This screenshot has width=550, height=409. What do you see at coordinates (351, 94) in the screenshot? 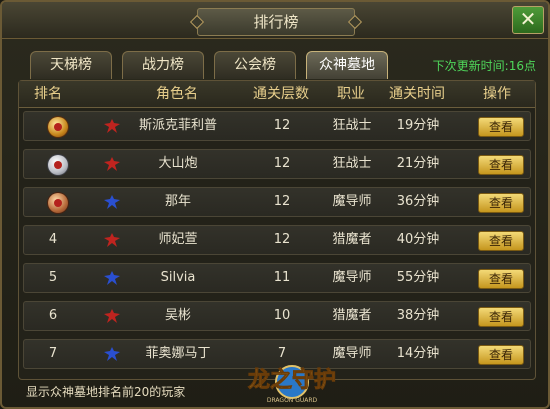
I see `header-class: 职业` at bounding box center [351, 94].